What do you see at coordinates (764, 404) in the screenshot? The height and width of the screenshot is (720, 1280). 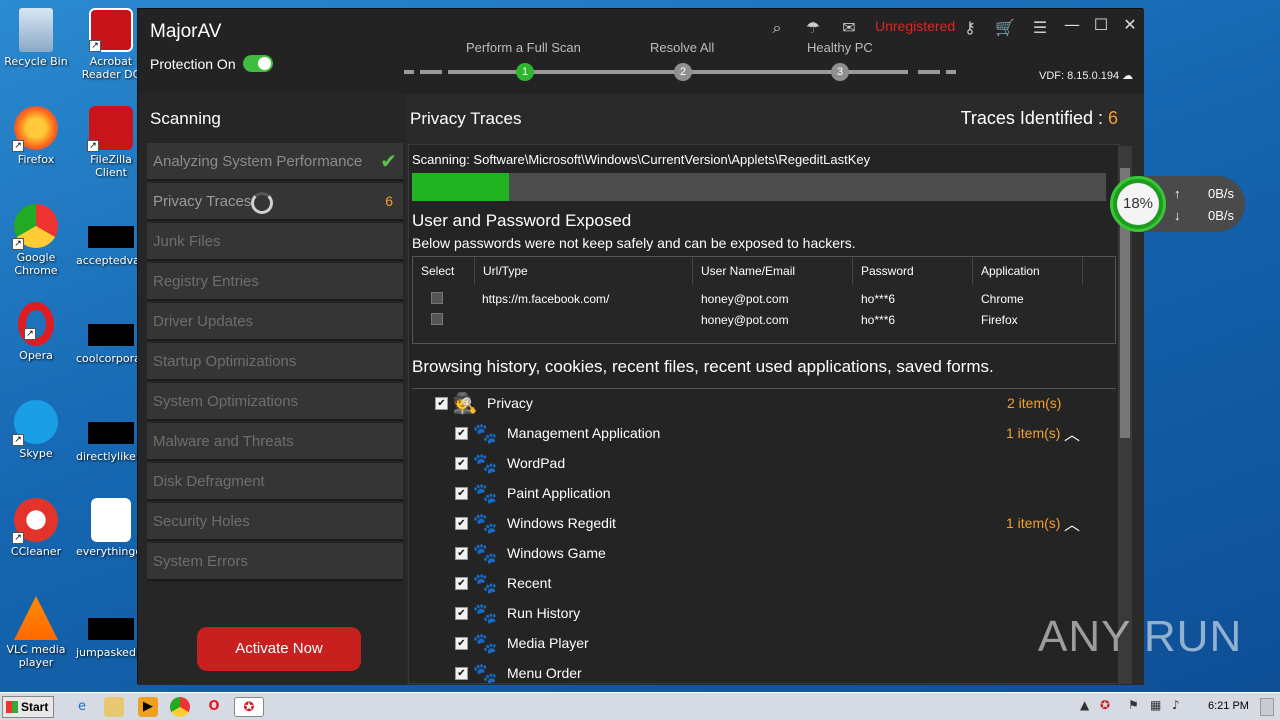 I see `tree-item-privacy: ✔ 🕵 Privacy 2 item(s)` at bounding box center [764, 404].